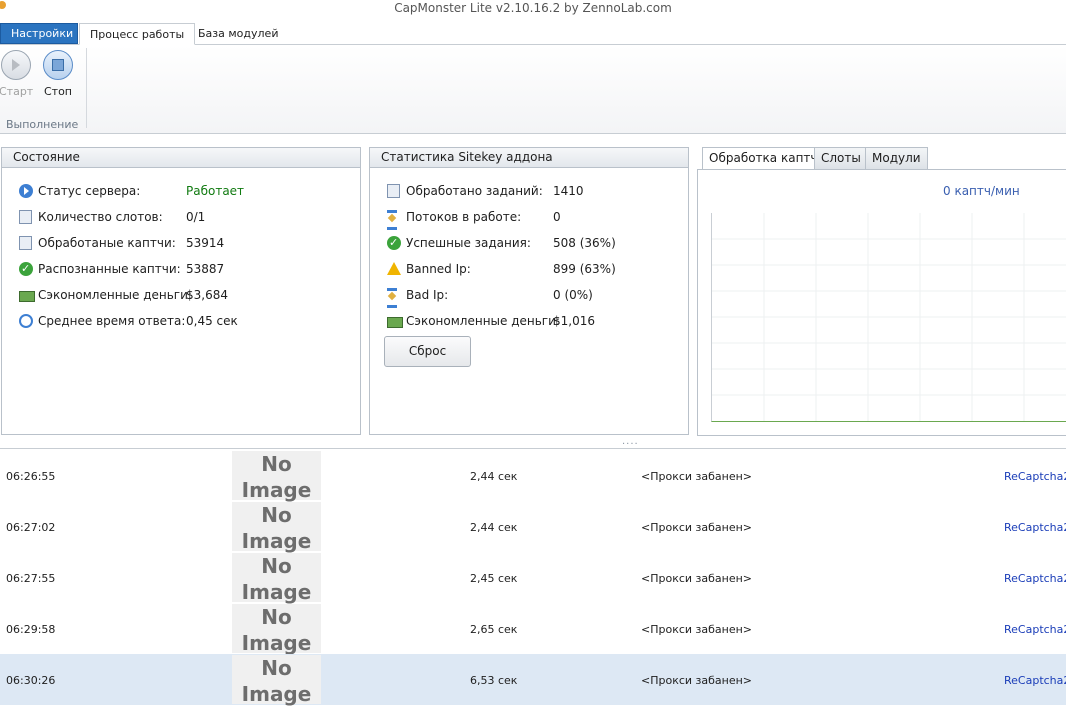 This screenshot has width=1066, height=707. I want to click on log-time: 06:29:58, so click(31, 629).